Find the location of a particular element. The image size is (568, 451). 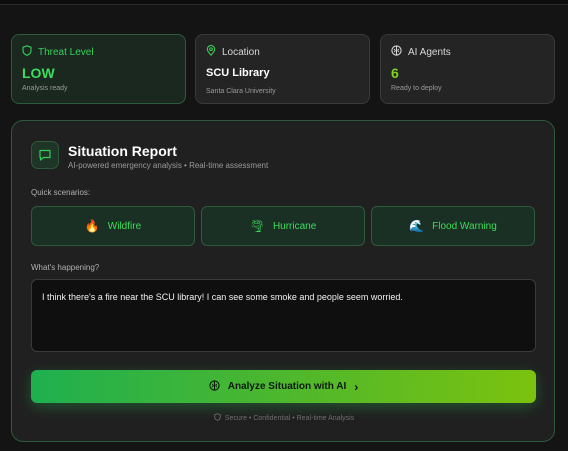

ai-agents-label: AI Agents is located at coordinates (429, 52).